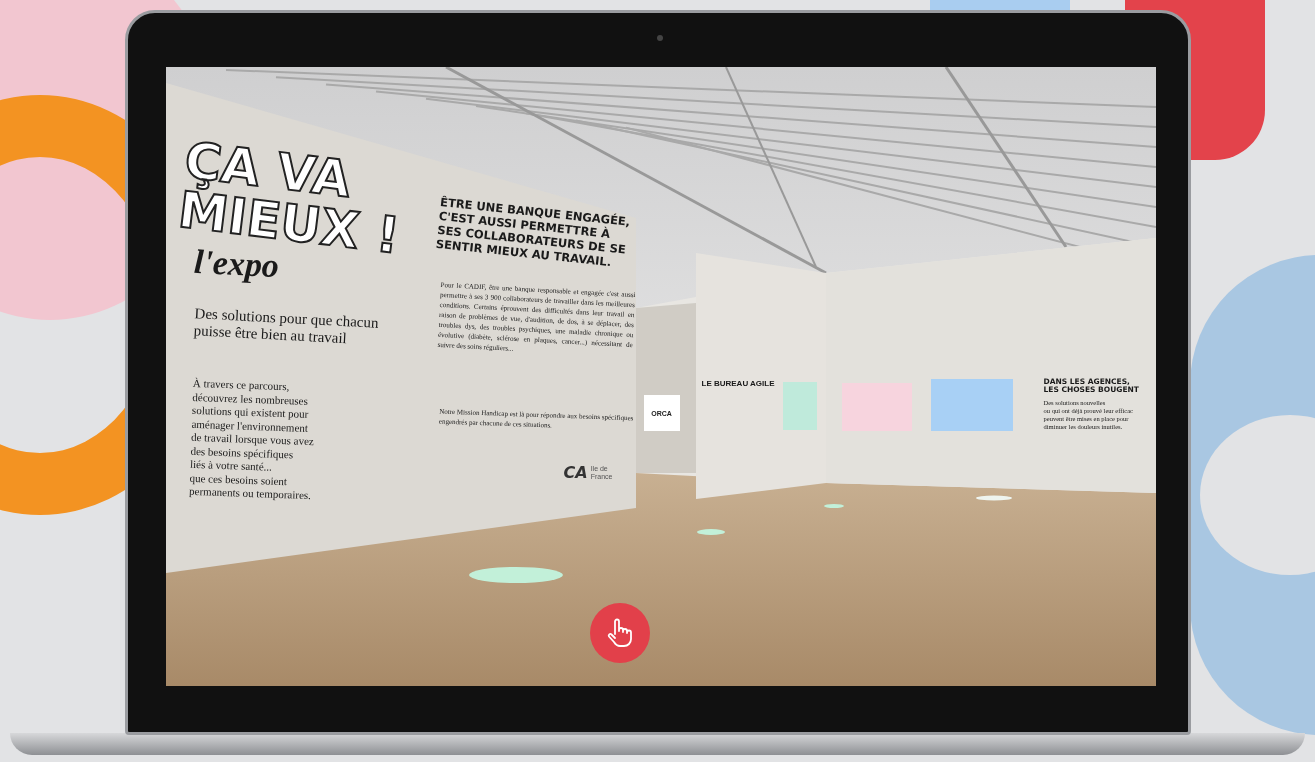 This screenshot has width=1315, height=762. What do you see at coordinates (251, 439) in the screenshot?
I see `intro-text: À travers ce parcours, découvrez les nombreuses solutions qui existent pour aménager l'environnement de travail lorsque vous avez des besoins spécifiques liés à votre santé... que ces besoins soient permanents ou temporaires.` at bounding box center [251, 439].